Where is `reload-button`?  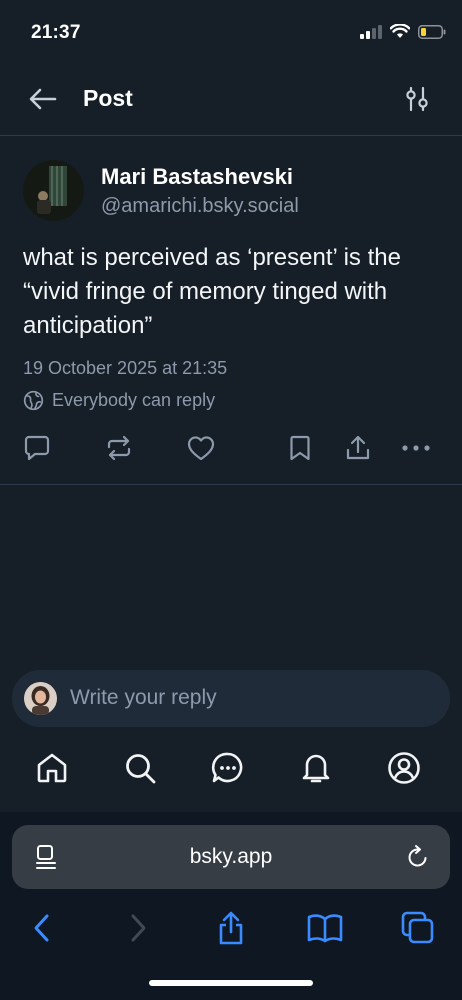
reload-button is located at coordinates (418, 859).